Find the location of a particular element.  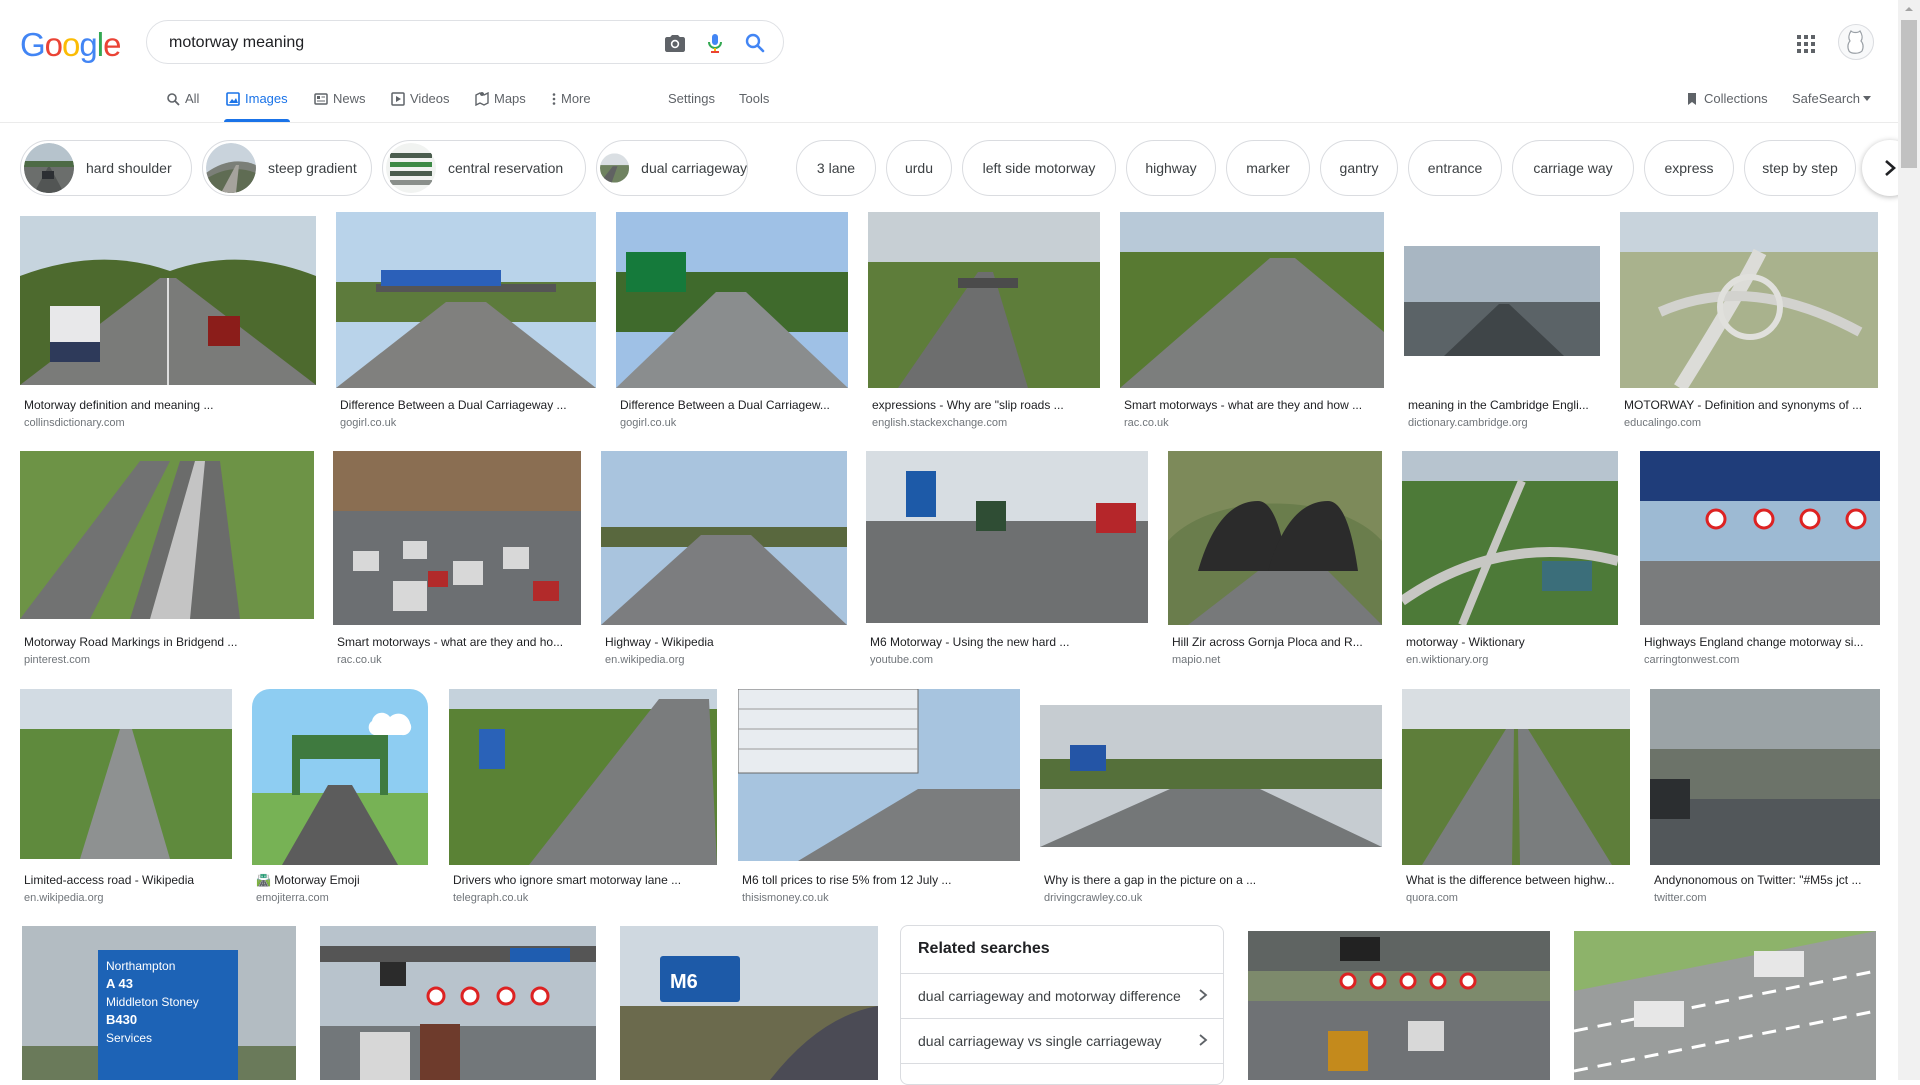

bookmark-icon is located at coordinates (1692, 99).